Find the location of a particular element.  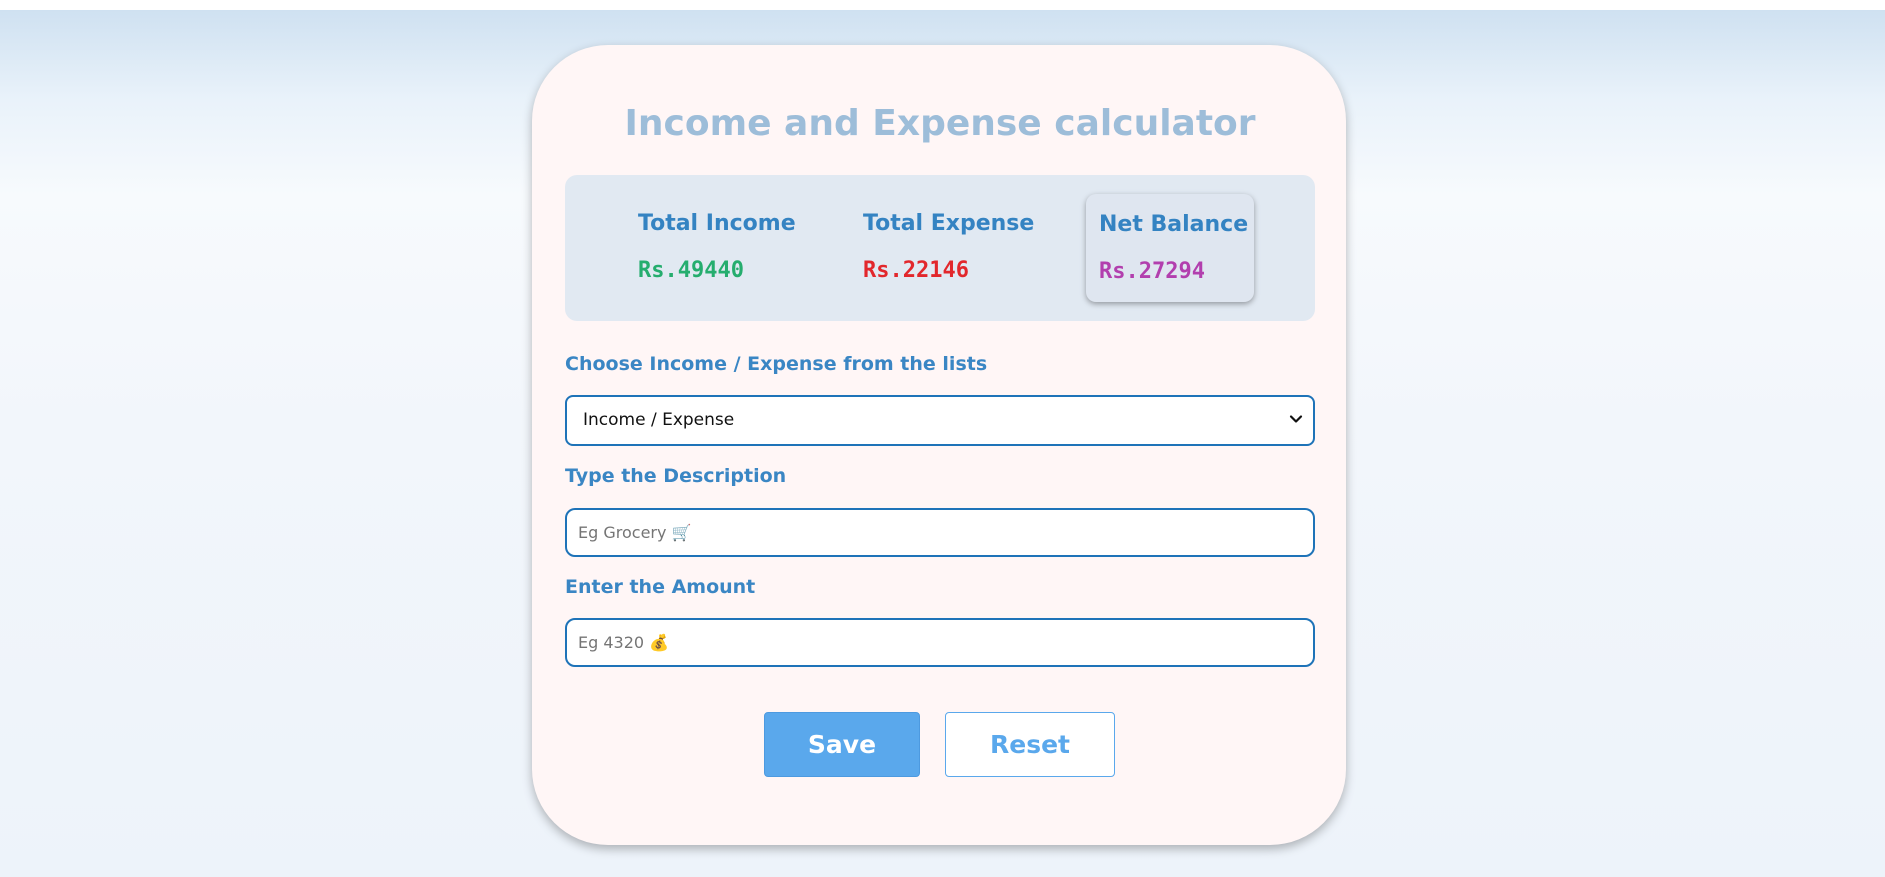

type-select: Income / Expense is located at coordinates (940, 420).